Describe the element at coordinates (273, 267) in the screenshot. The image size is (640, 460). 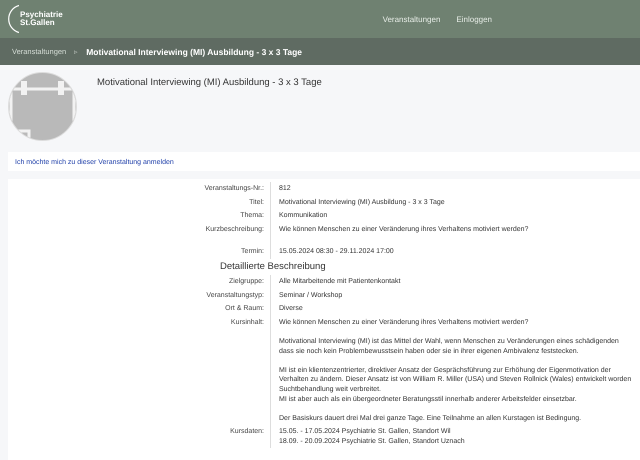
I see `section-heading: Detaillierte Beschreibung` at that location.